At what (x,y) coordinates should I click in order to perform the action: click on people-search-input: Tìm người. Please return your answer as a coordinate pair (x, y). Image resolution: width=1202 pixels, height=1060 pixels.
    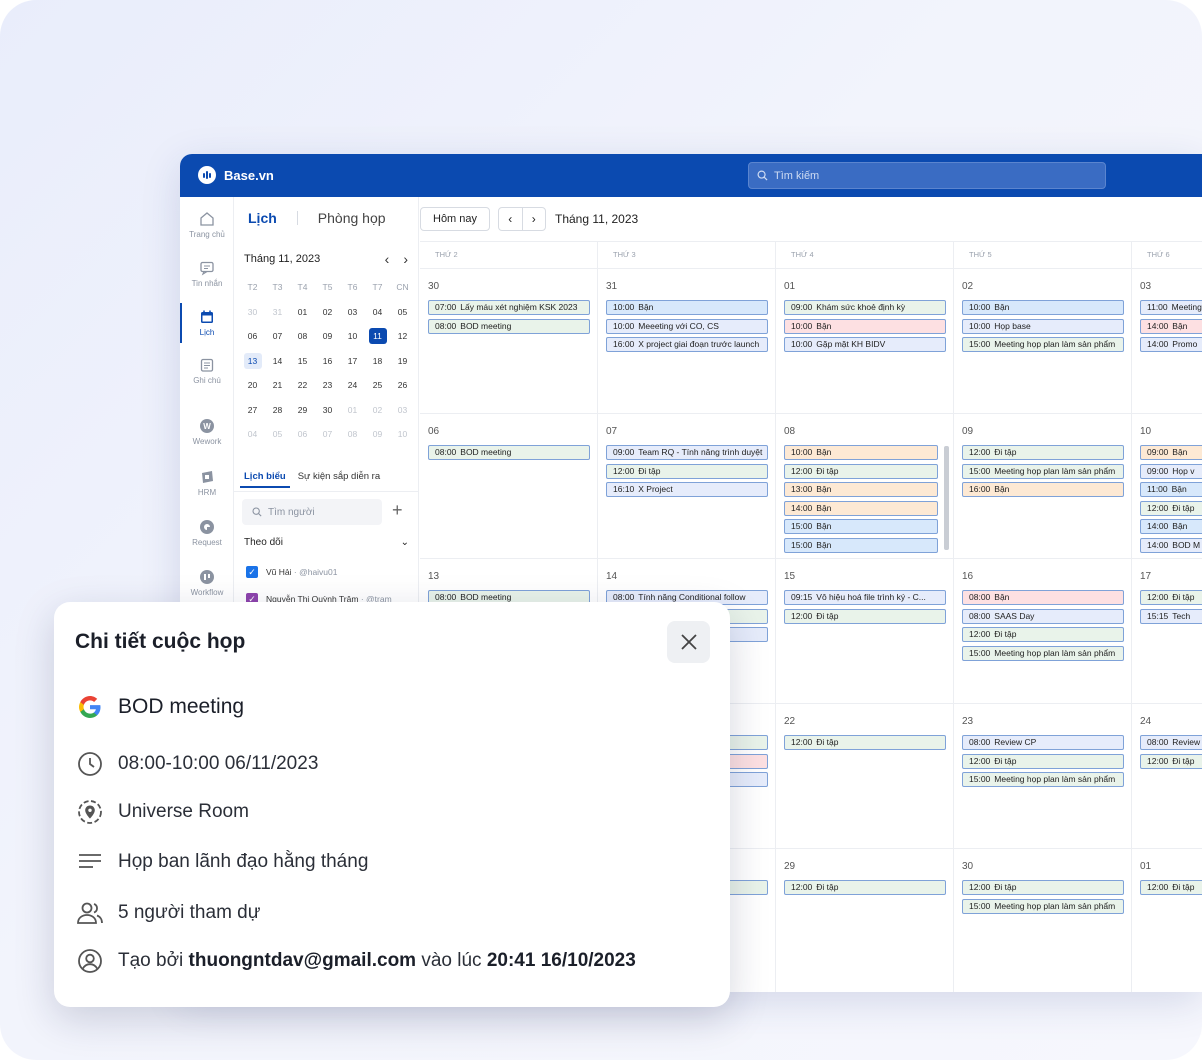
    Looking at the image, I should click on (312, 512).